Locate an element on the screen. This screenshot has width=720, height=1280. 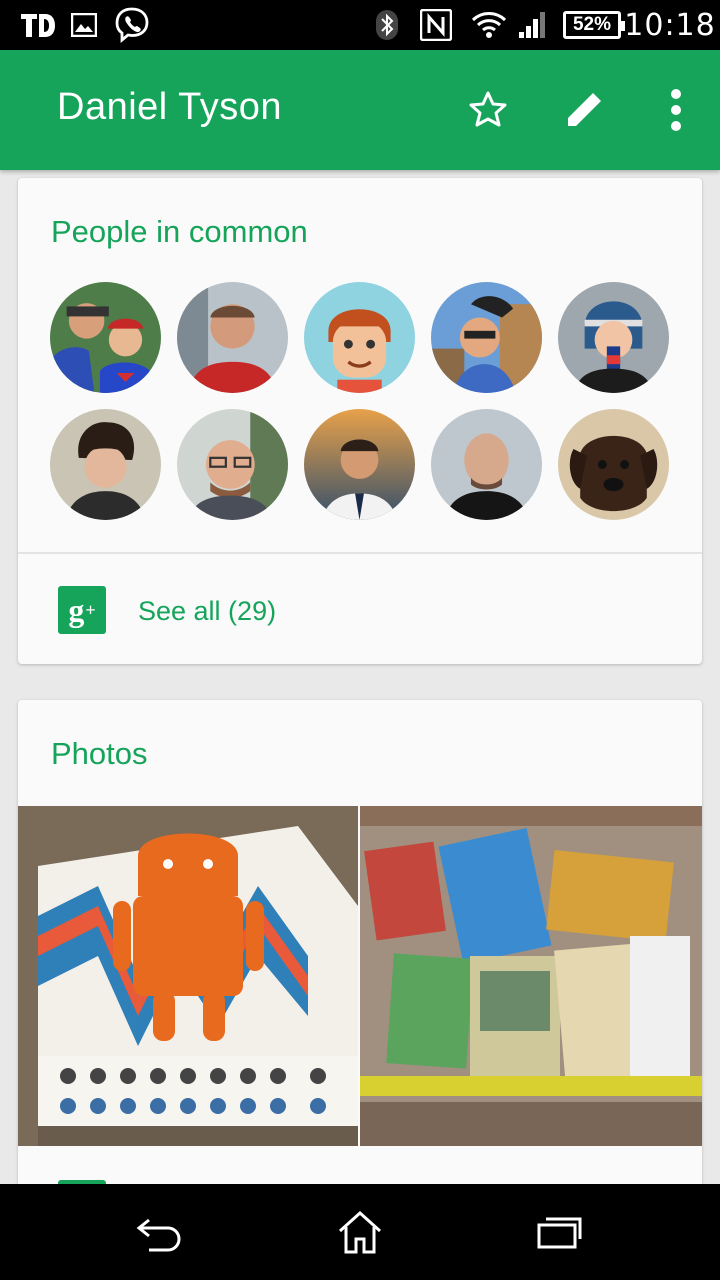
status-time: 10:18 is located at coordinates (670, 25).